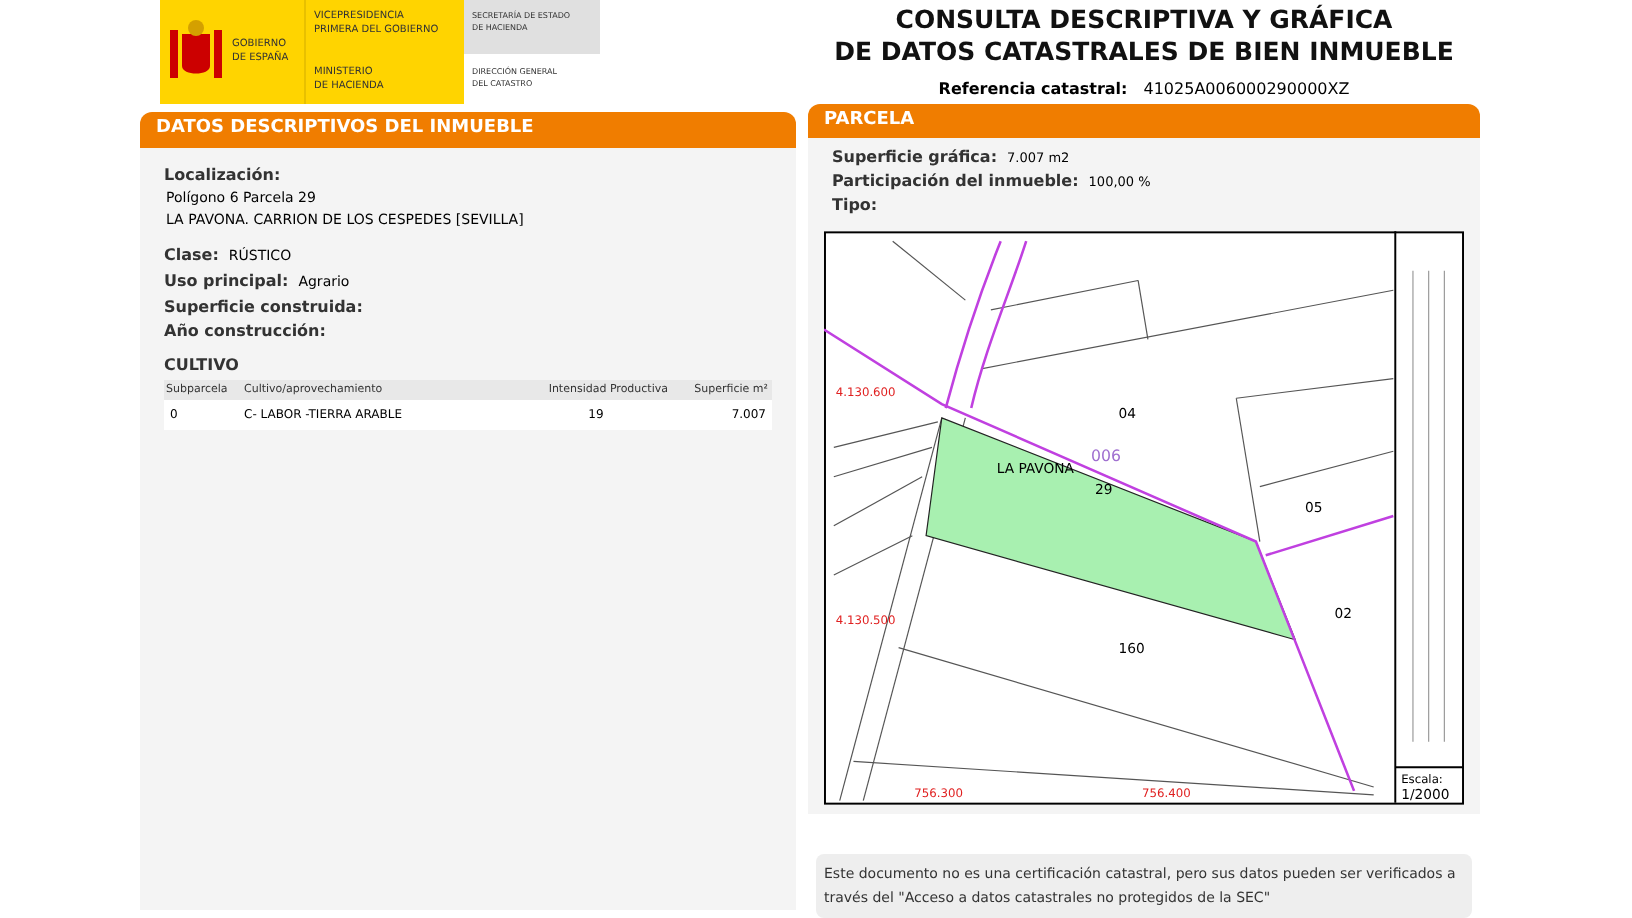 The width and height of the screenshot is (1632, 918). I want to click on section-header: DATOS DESCRIPTIVOS DEL INMUEBLE, so click(468, 129).